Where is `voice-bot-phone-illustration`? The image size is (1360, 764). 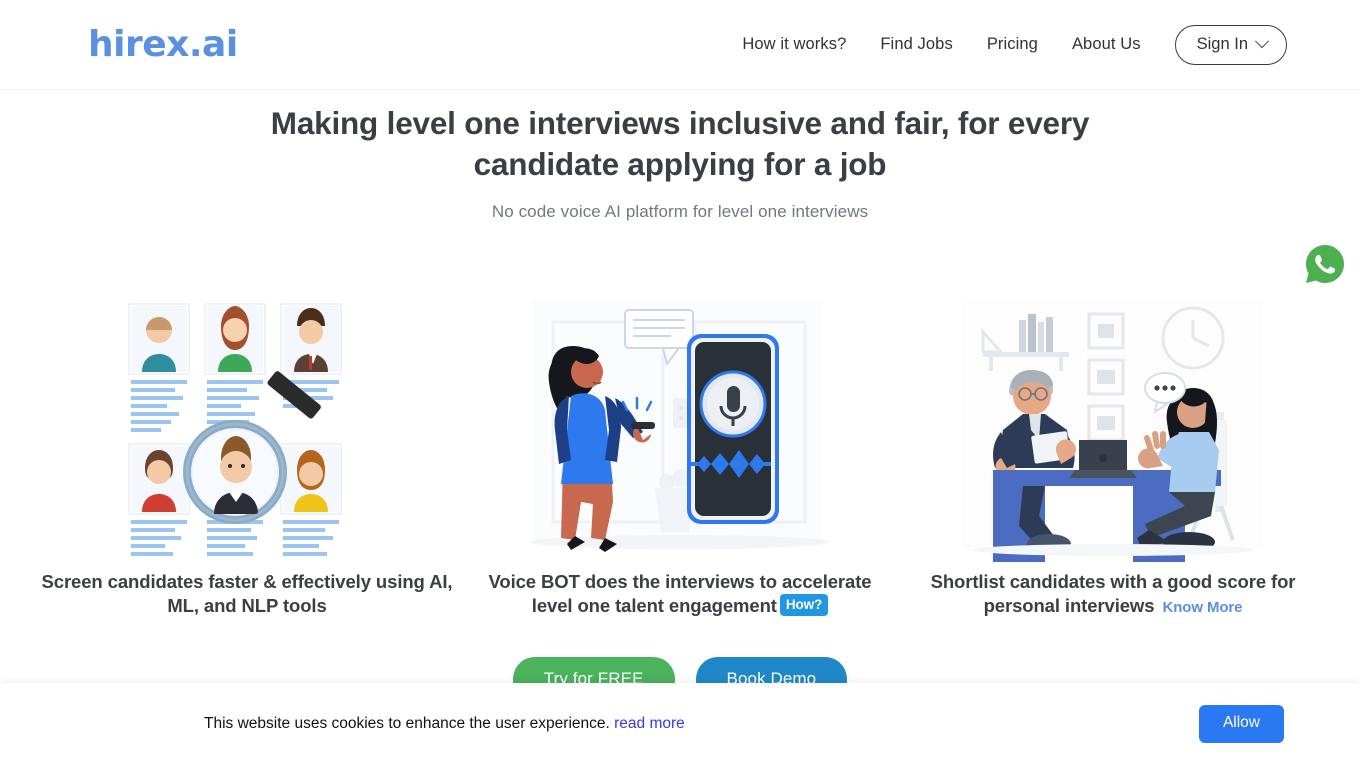 voice-bot-phone-illustration is located at coordinates (680, 412).